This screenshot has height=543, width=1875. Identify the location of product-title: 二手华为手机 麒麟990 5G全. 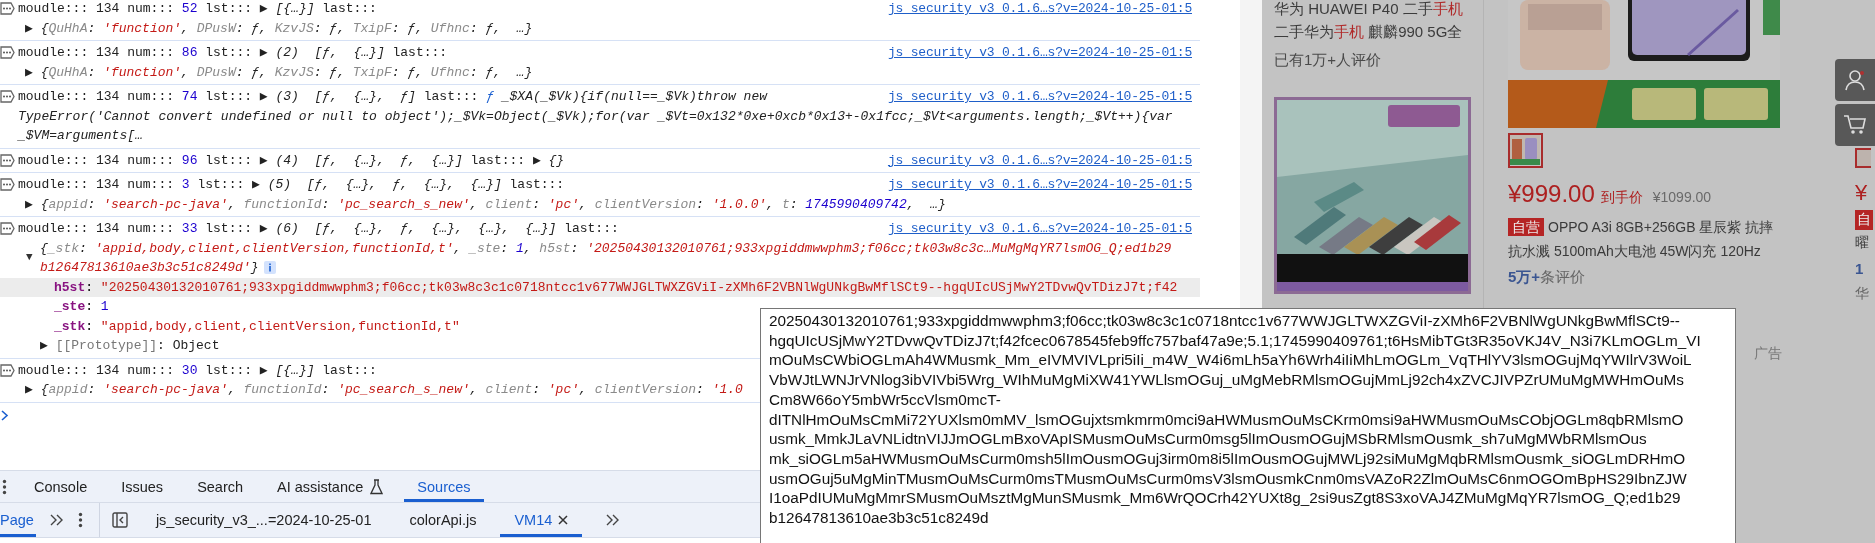
(1372, 31).